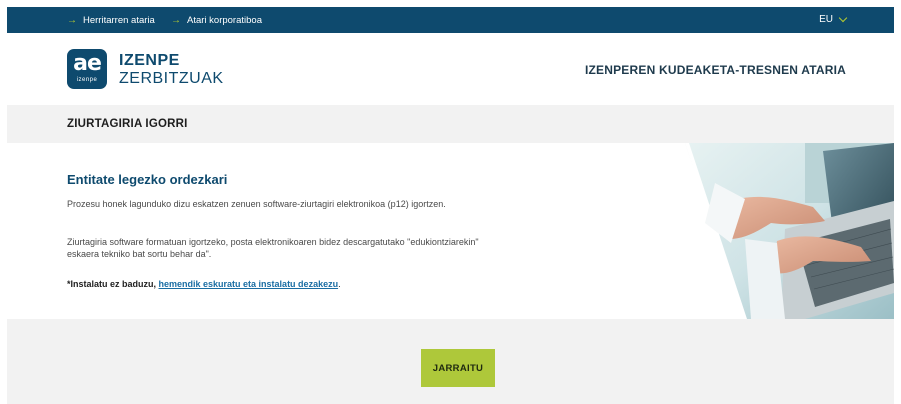  Describe the element at coordinates (119, 20) in the screenshot. I see `citizen-portal-label: Herritarren ataria` at that location.